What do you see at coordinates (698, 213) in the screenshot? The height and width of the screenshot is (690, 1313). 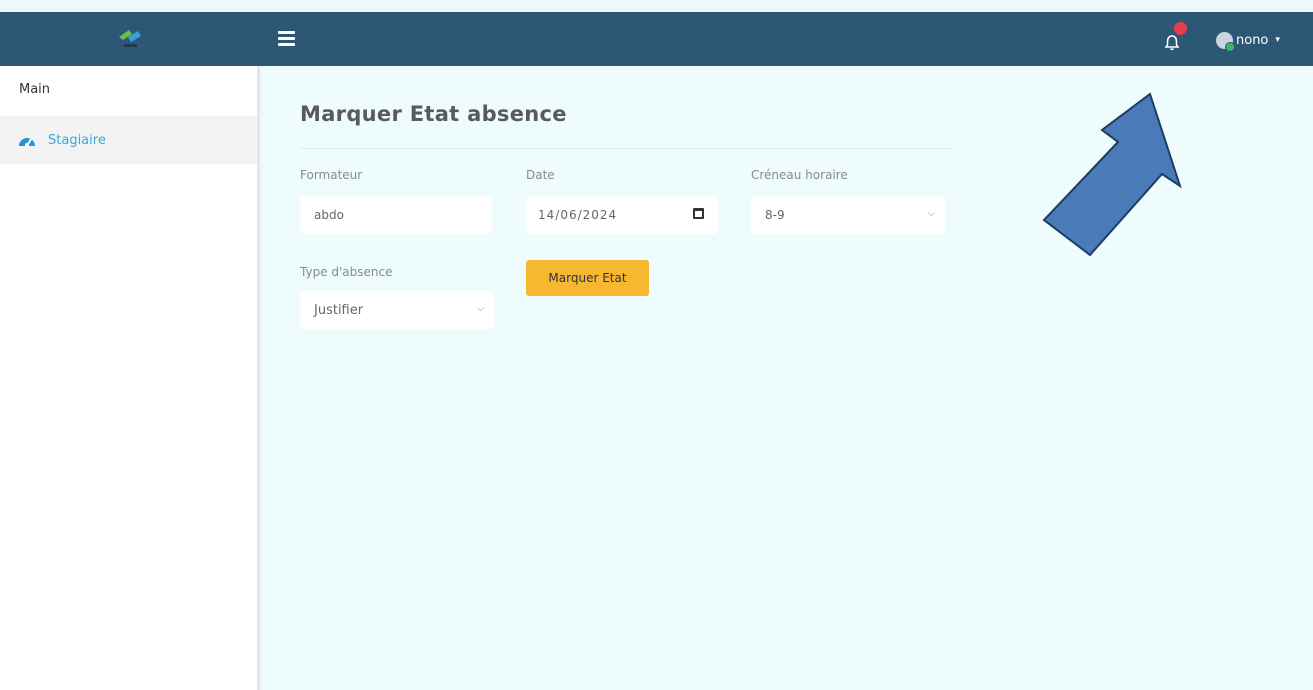 I see `calendar-icon` at bounding box center [698, 213].